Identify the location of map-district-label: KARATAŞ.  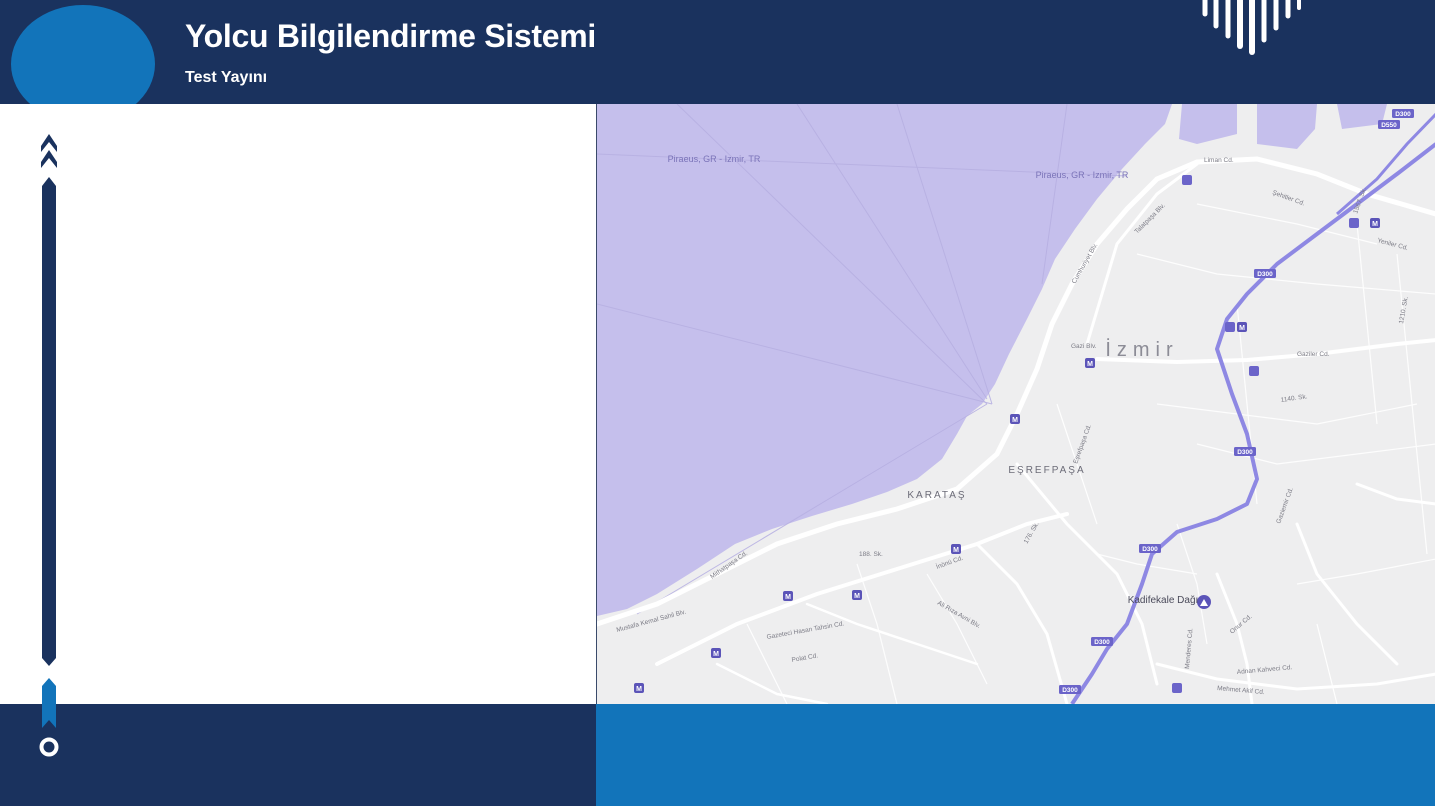
(936, 495).